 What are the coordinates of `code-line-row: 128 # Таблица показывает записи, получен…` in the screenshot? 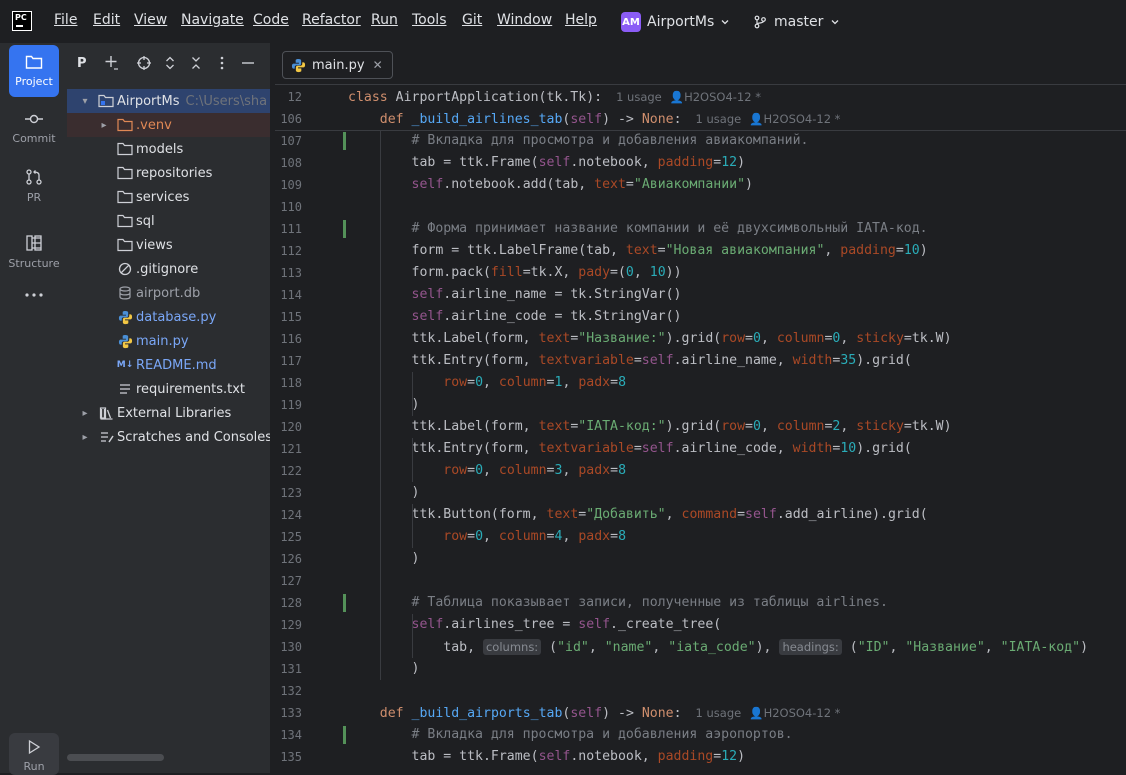 It's located at (700, 603).